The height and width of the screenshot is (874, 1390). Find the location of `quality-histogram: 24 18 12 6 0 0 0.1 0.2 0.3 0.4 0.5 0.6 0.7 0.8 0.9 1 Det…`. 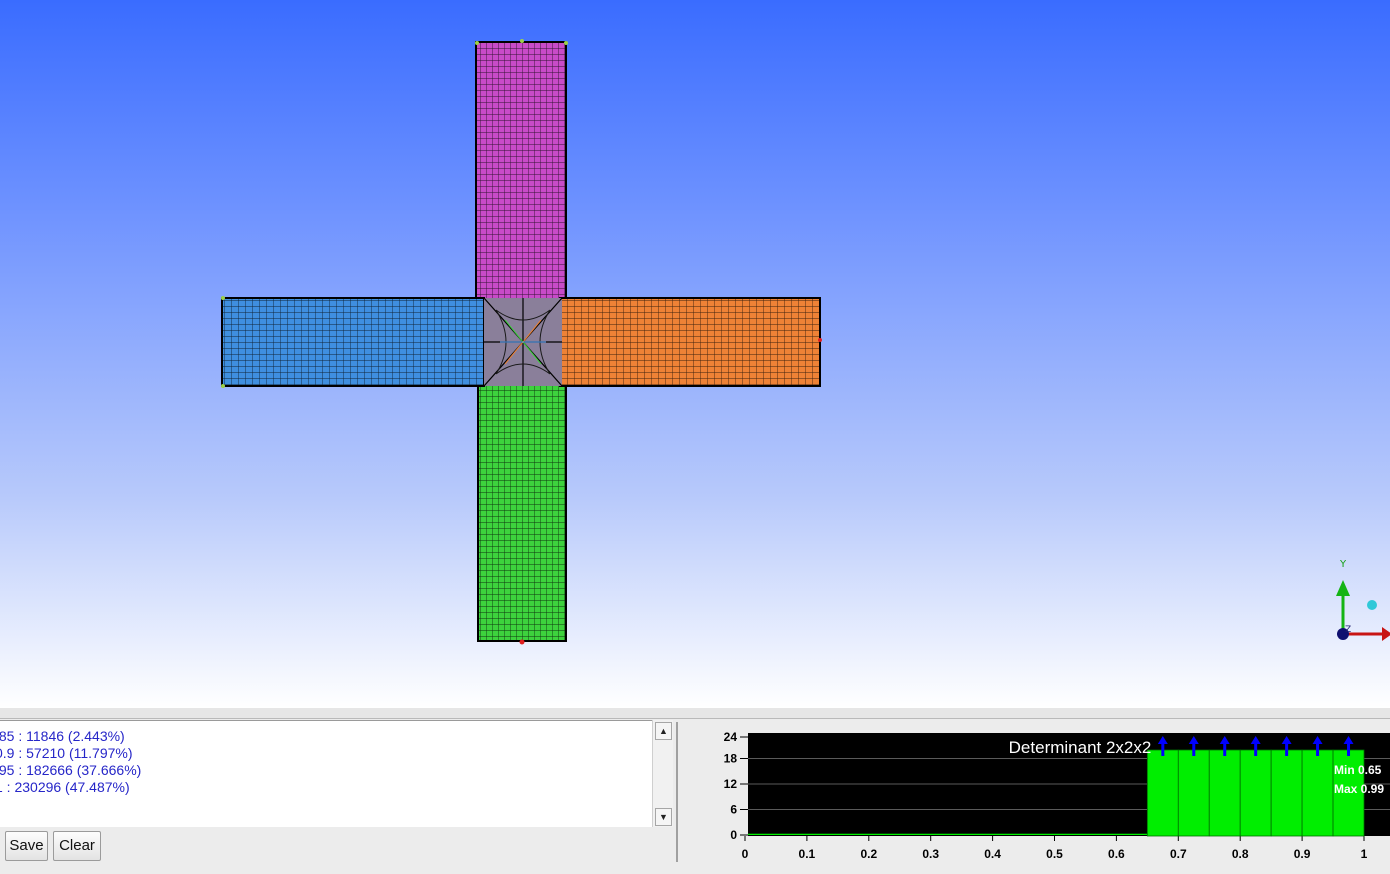

quality-histogram: 24 18 12 6 0 0 0.1 0.2 0.3 0.4 0.5 0.6 0.7 0.8 0.9 1 Det… is located at coordinates (1035, 795).